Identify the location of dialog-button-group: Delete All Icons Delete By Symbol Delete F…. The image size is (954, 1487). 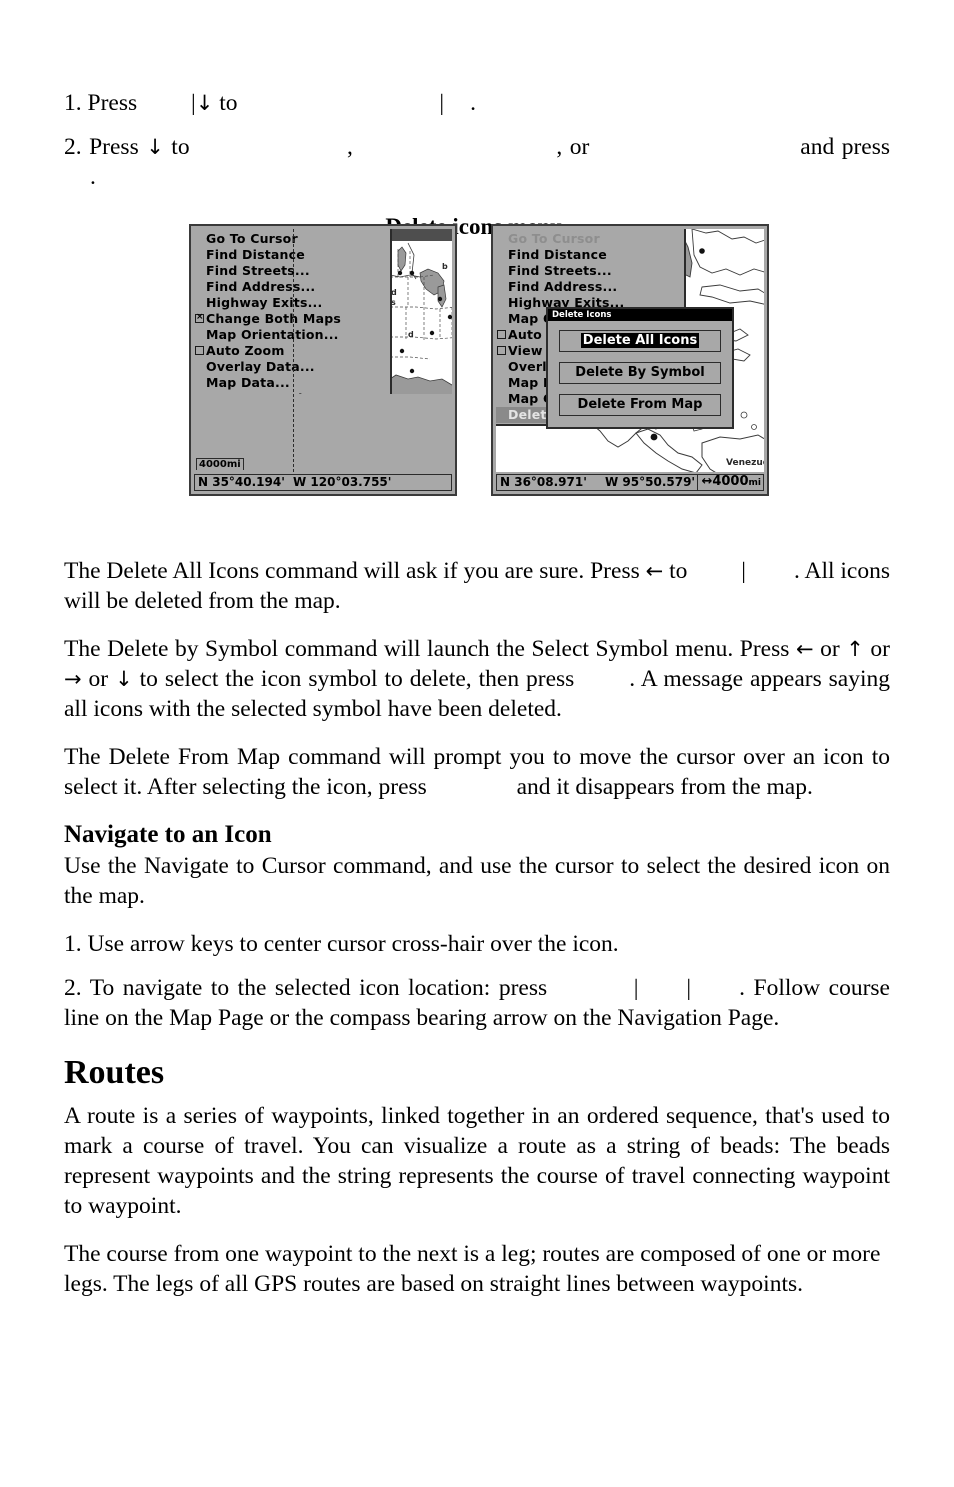
(640, 374).